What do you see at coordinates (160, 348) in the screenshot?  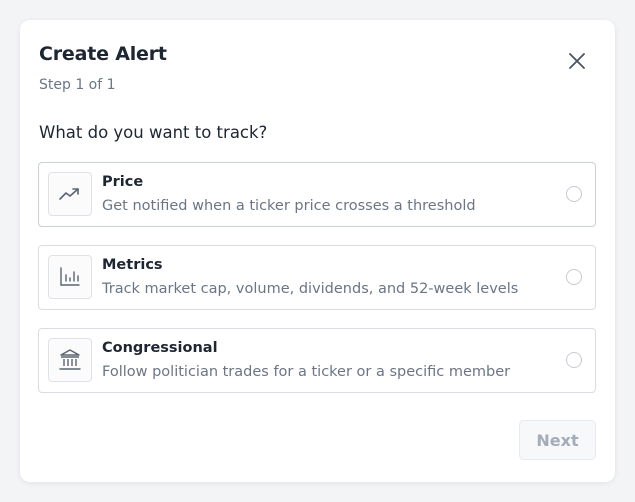 I see `option-title: Congressional` at bounding box center [160, 348].